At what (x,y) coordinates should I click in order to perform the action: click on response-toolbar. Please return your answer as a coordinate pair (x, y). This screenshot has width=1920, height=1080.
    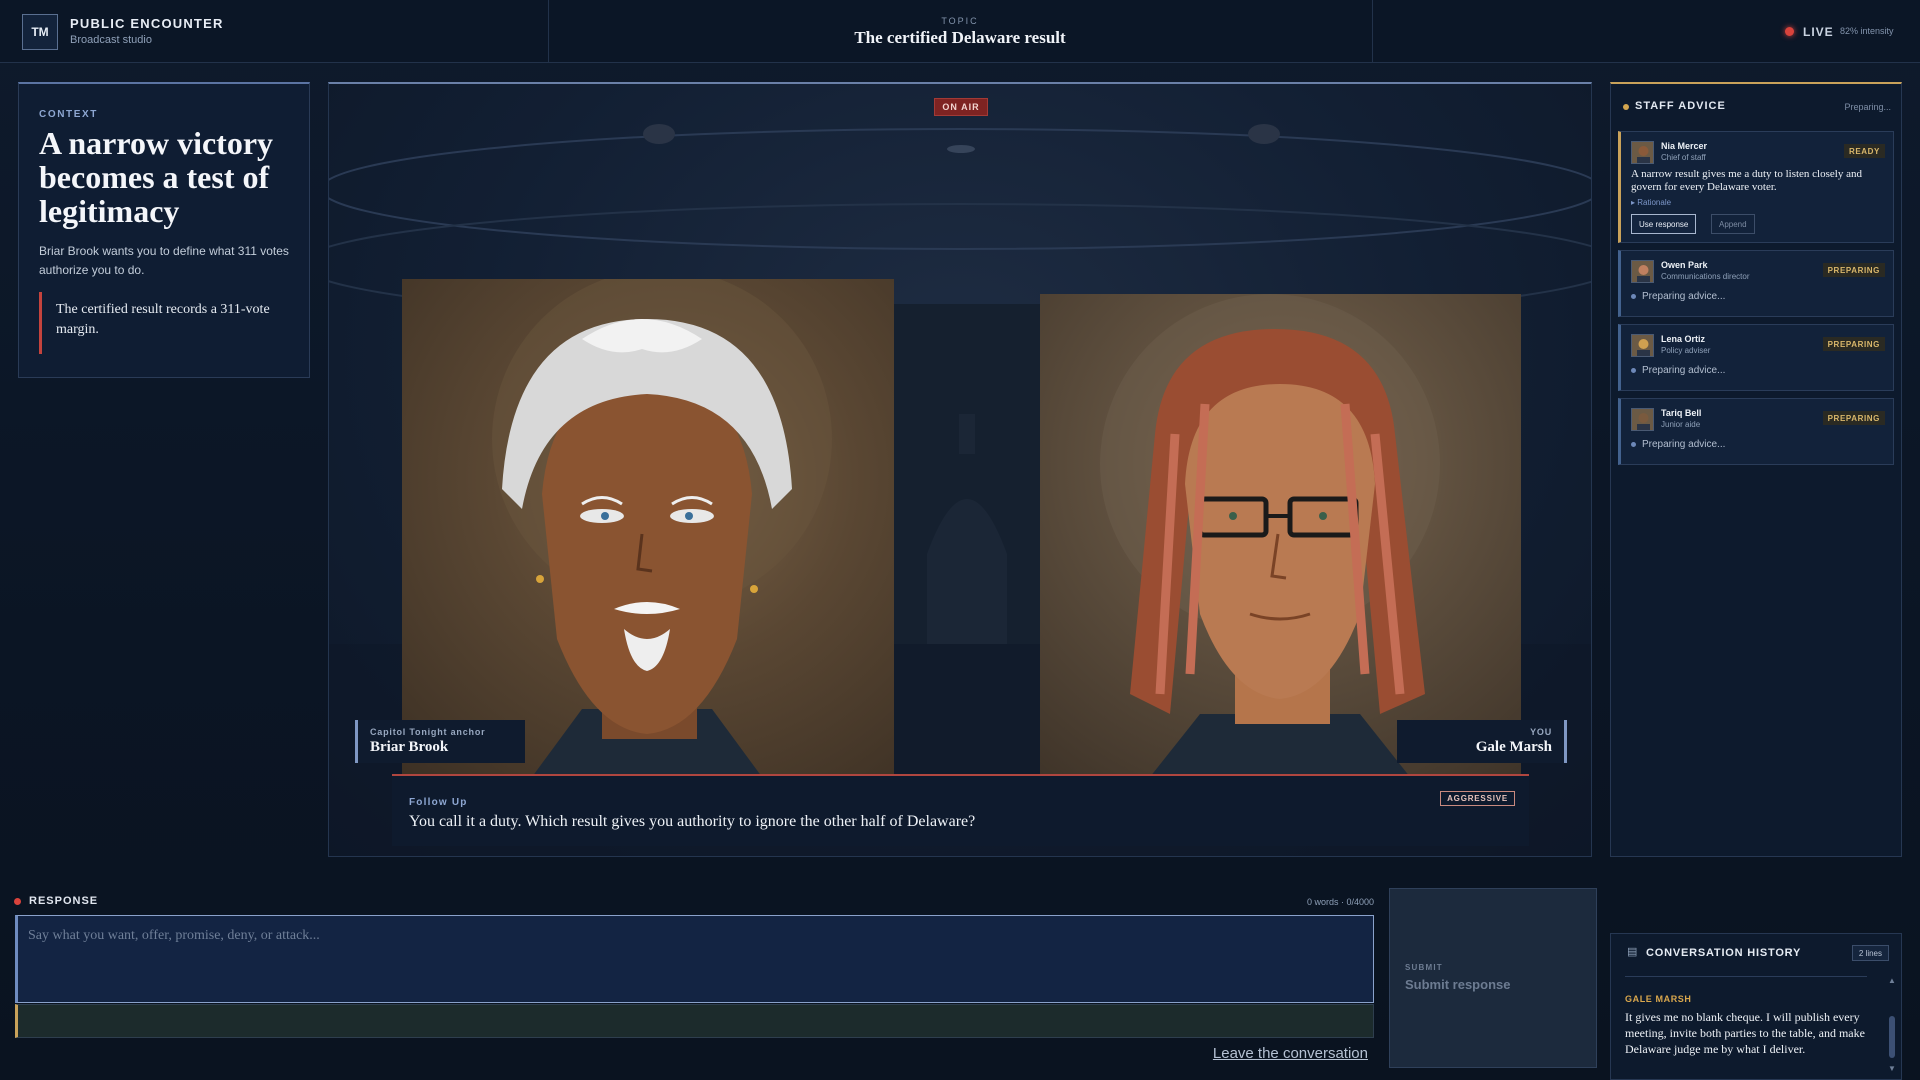
    Looking at the image, I should click on (694, 1021).